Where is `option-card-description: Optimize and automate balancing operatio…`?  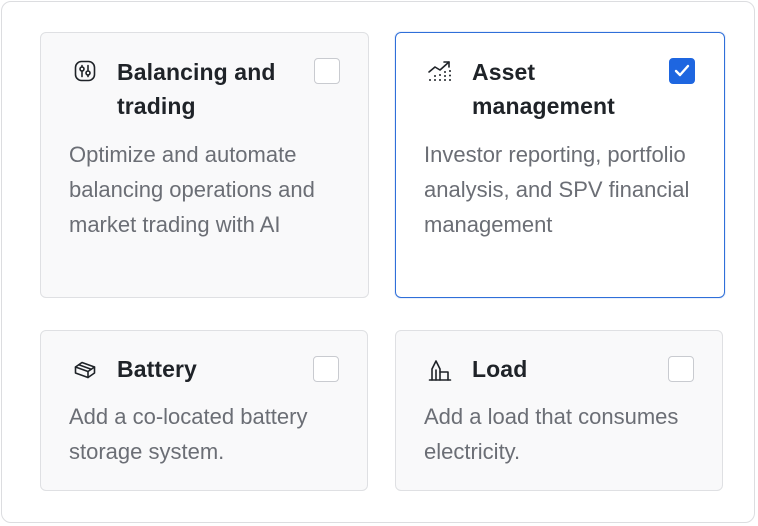 option-card-description: Optimize and automate balancing operatio… is located at coordinates (192, 189).